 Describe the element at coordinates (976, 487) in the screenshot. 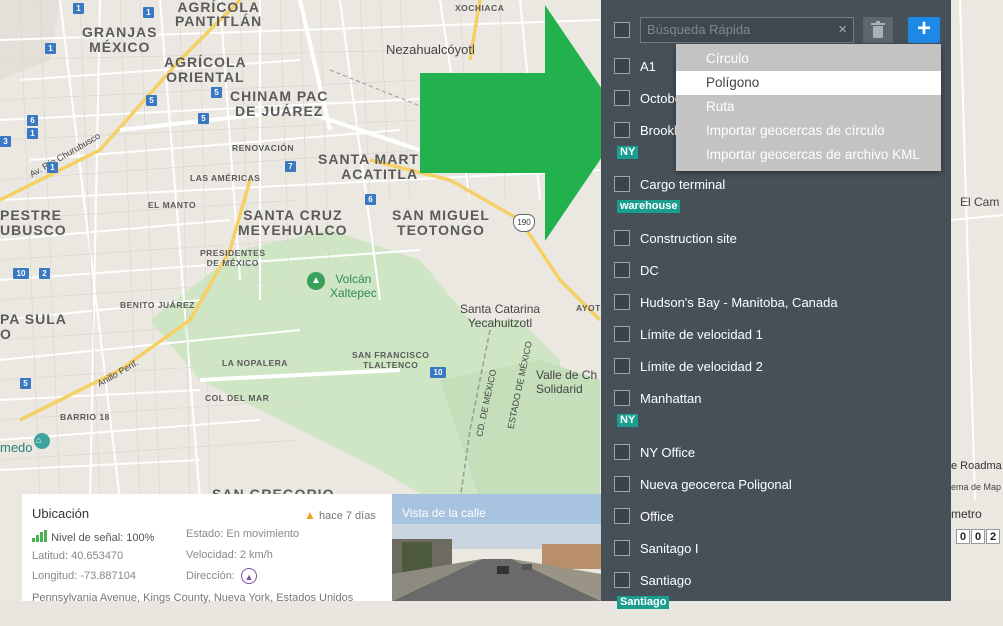

I see `map-label: ema de Map` at that location.